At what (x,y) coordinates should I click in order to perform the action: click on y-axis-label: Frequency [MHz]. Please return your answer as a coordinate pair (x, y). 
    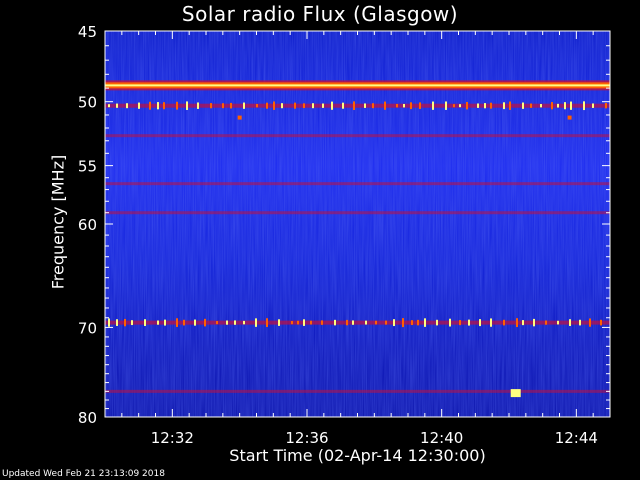
    Looking at the image, I should click on (58, 222).